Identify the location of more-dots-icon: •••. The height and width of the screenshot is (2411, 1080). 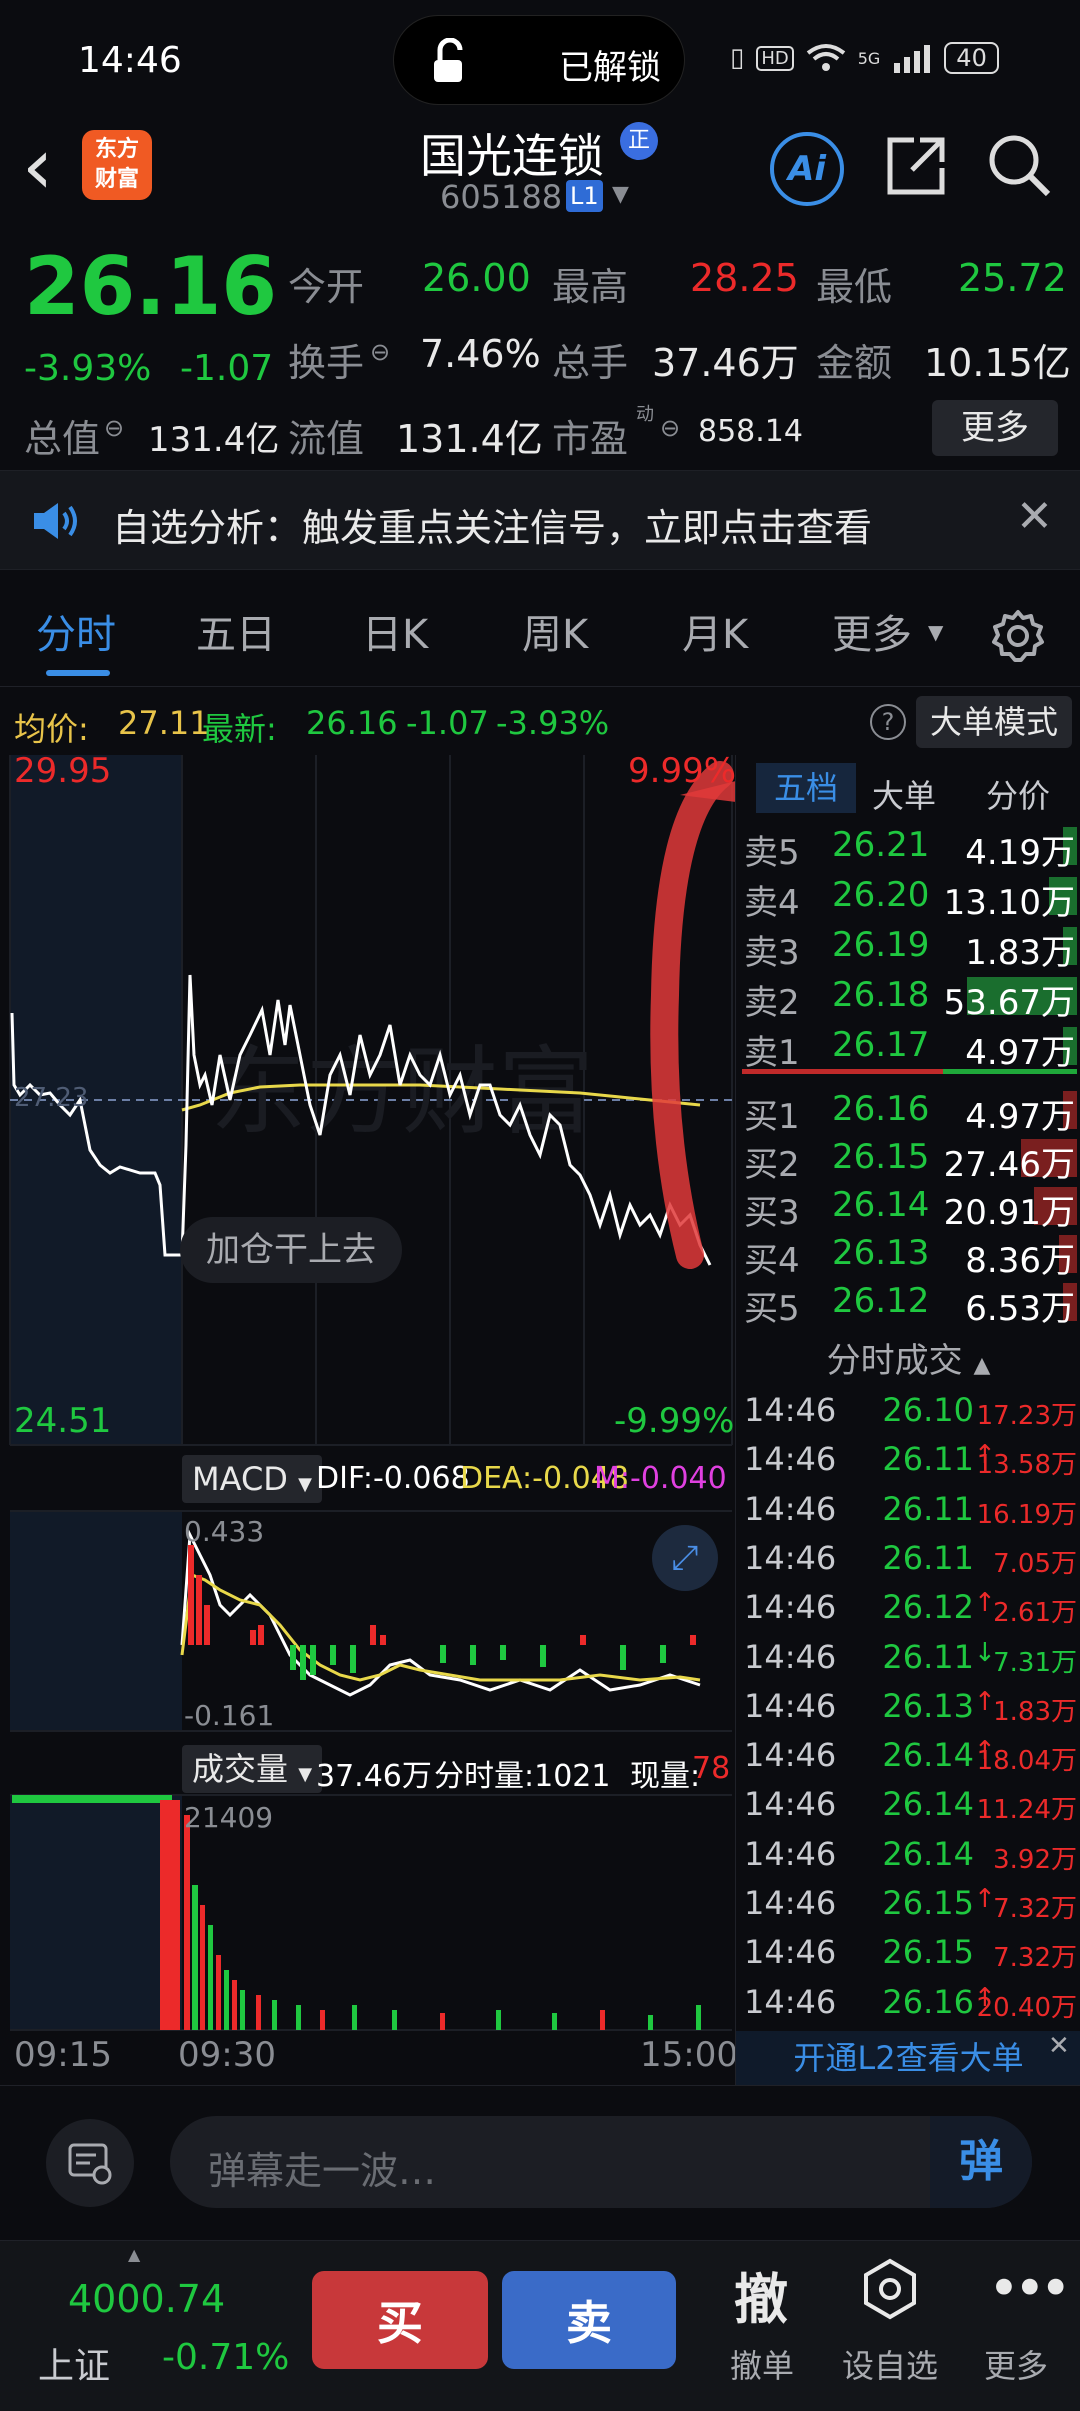
(1030, 2288).